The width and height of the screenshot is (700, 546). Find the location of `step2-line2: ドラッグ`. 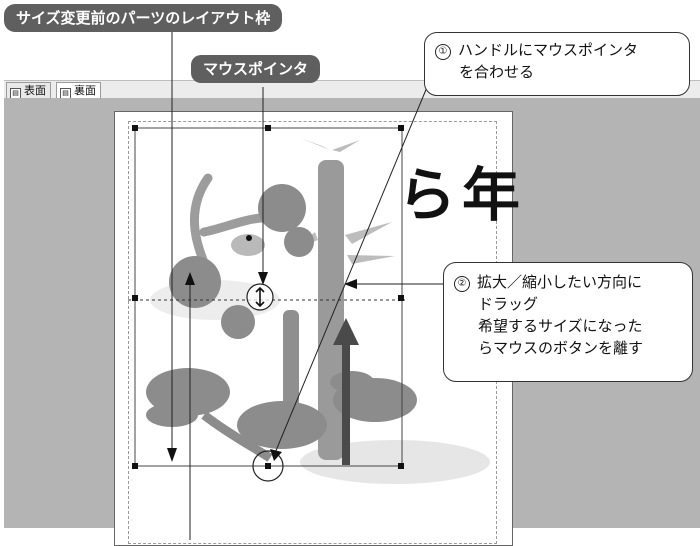

step2-line2: ドラッグ is located at coordinates (508, 304).